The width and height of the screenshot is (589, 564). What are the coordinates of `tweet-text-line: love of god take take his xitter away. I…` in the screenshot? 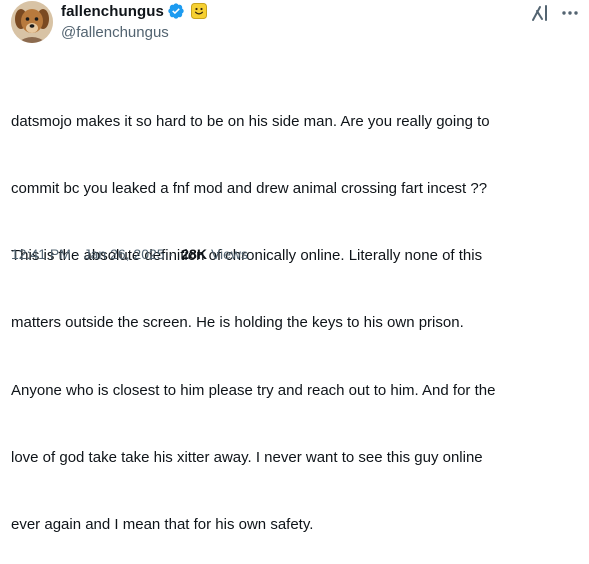 It's located at (247, 457).